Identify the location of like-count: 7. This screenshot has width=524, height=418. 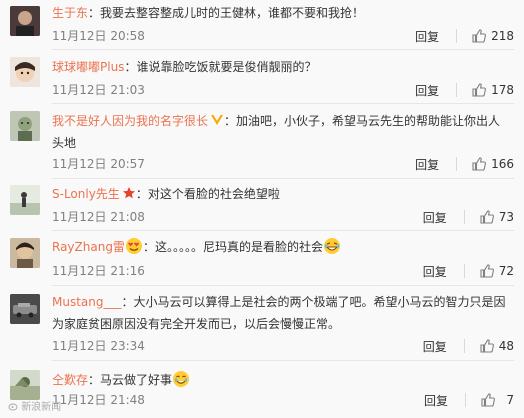
(510, 400).